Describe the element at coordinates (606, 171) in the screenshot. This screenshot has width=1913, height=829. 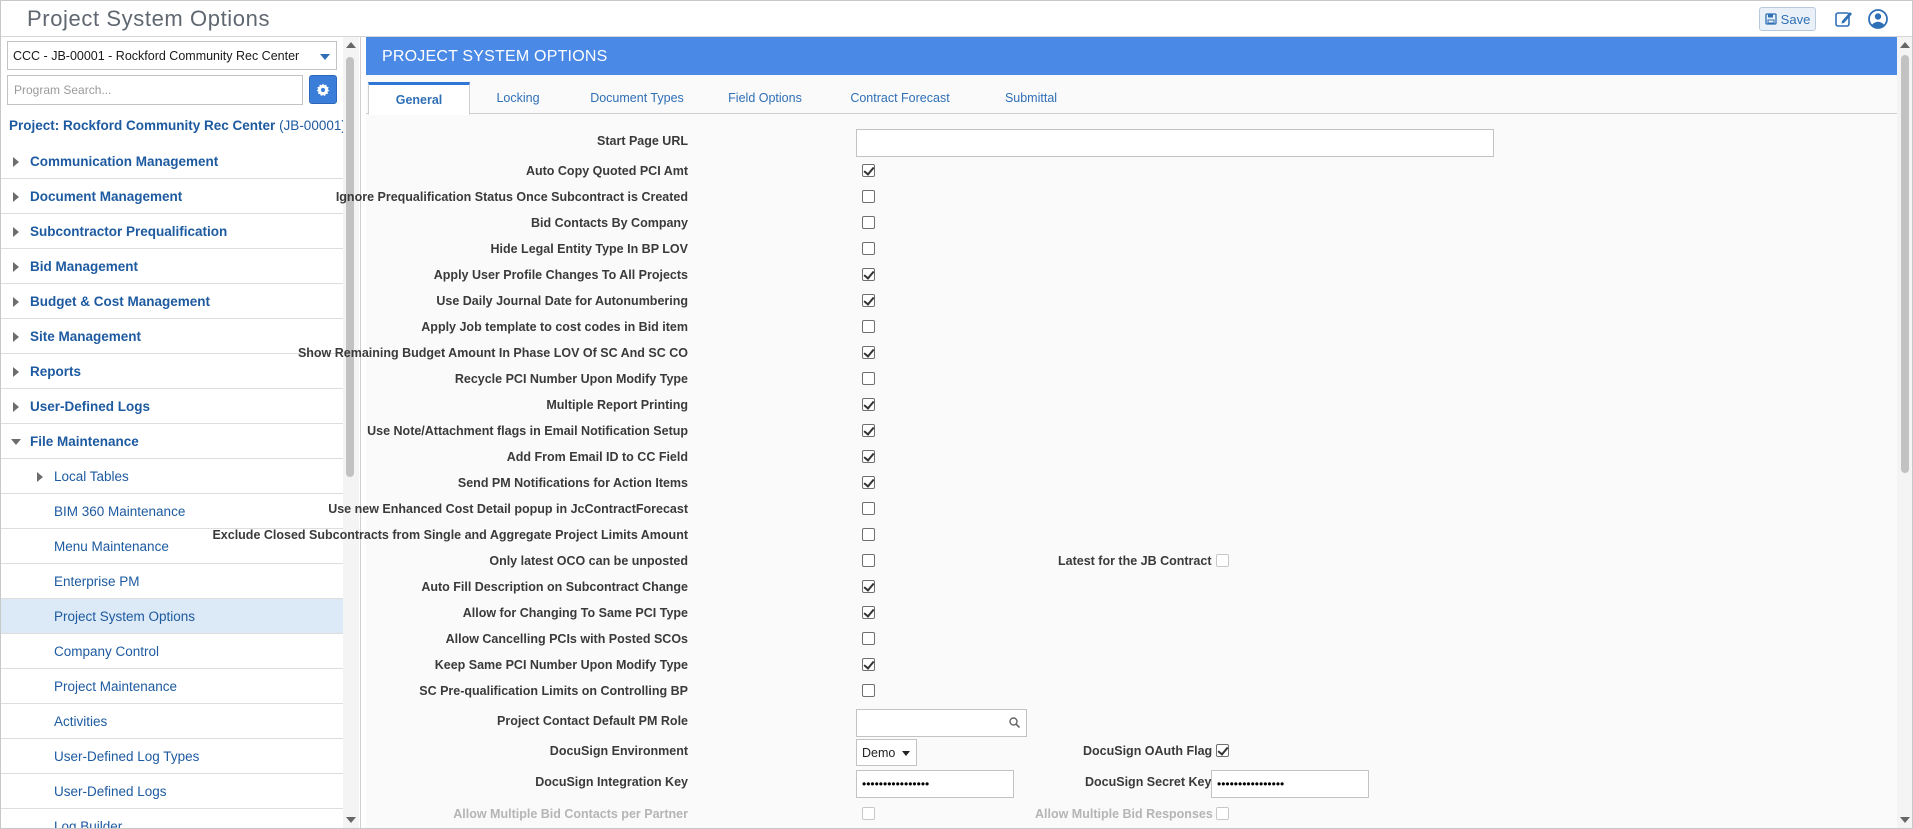
I see `checkbox-label: Auto Copy Quoted PCI Amt` at that location.